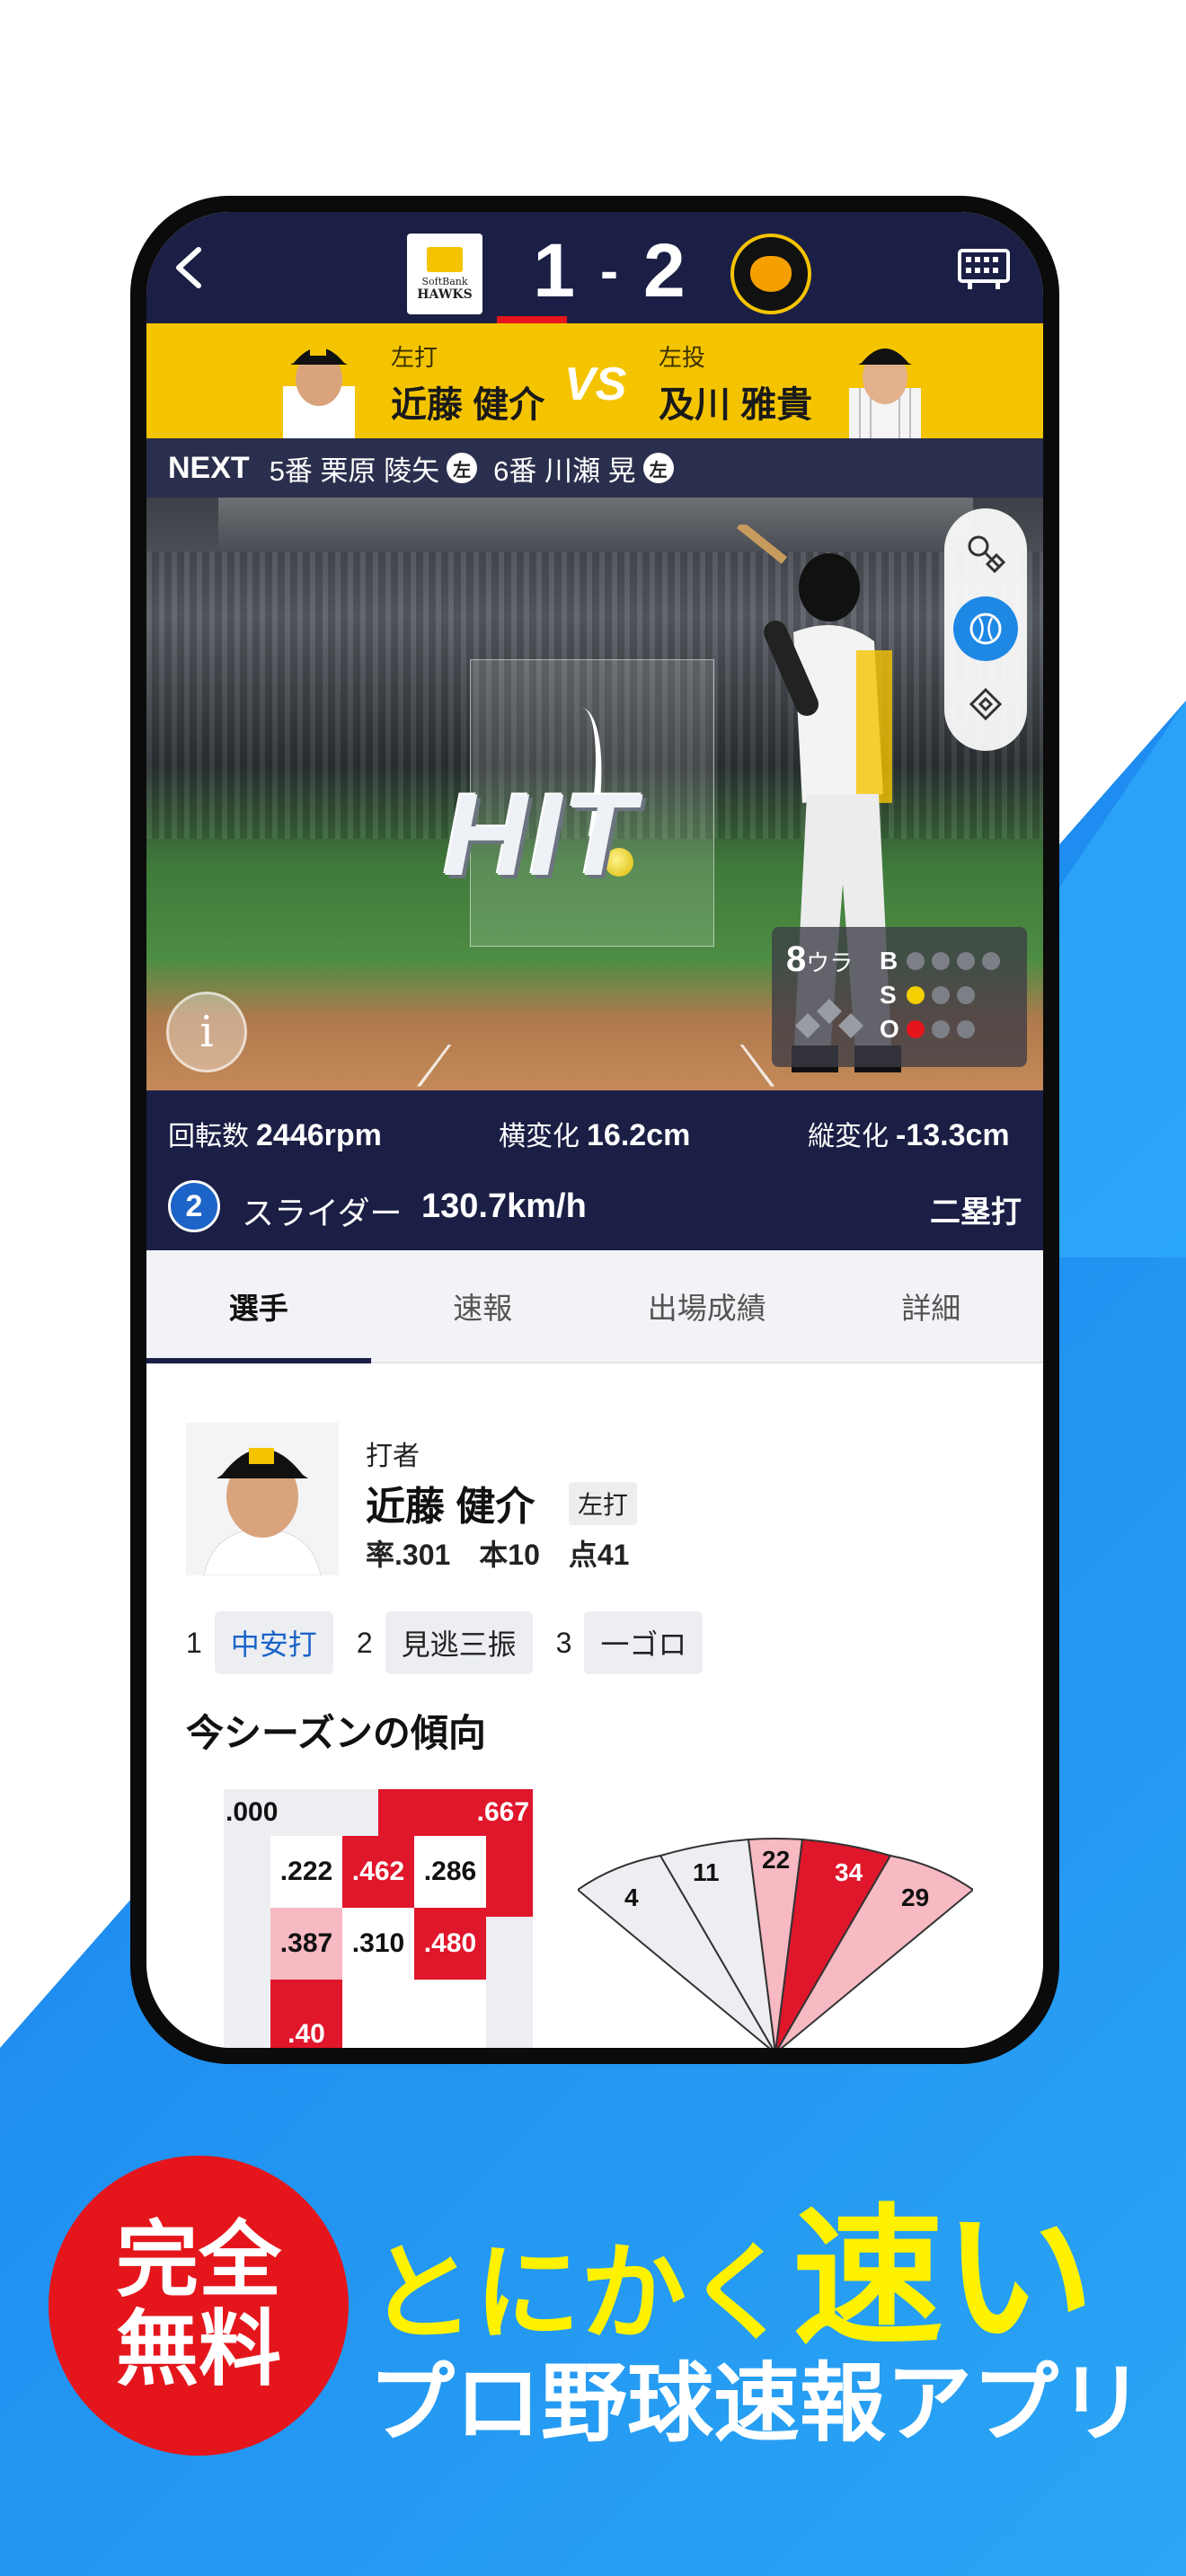  I want to click on hawks-logo-line2: HAWKS, so click(445, 294).